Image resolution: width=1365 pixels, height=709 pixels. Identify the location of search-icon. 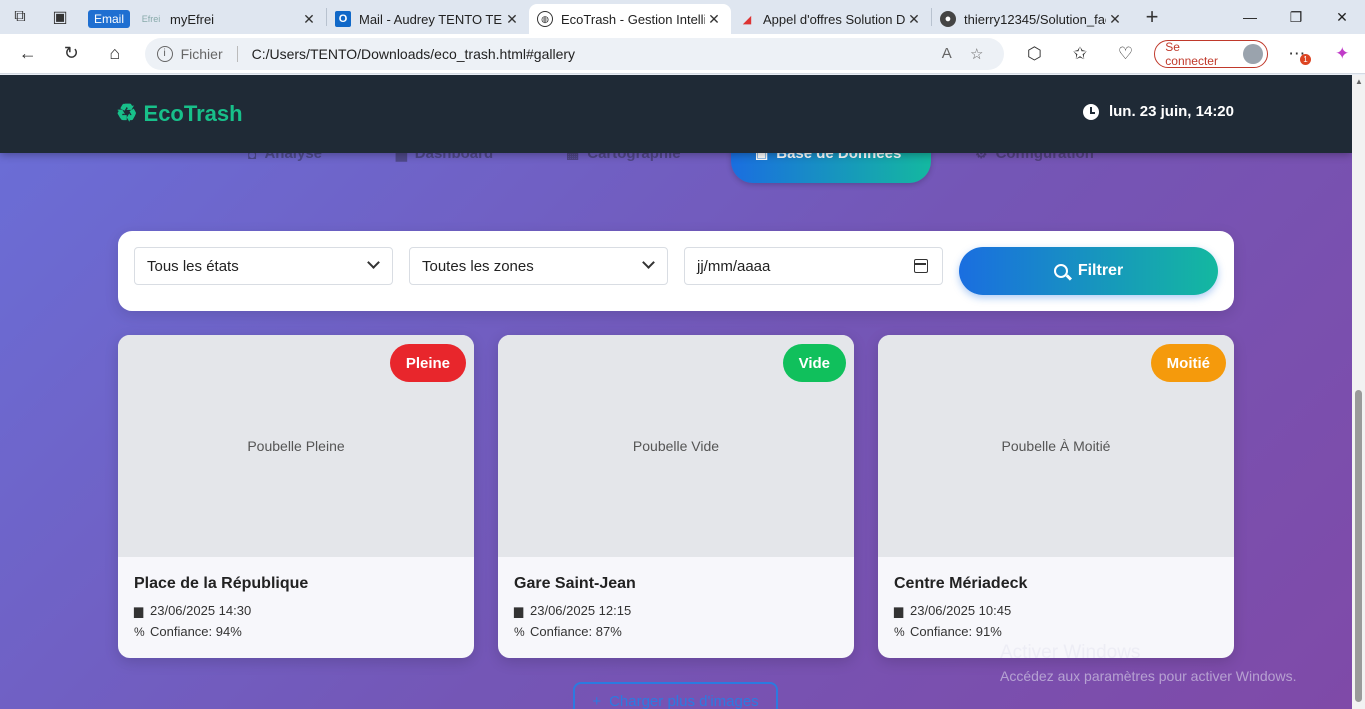
(1060, 271).